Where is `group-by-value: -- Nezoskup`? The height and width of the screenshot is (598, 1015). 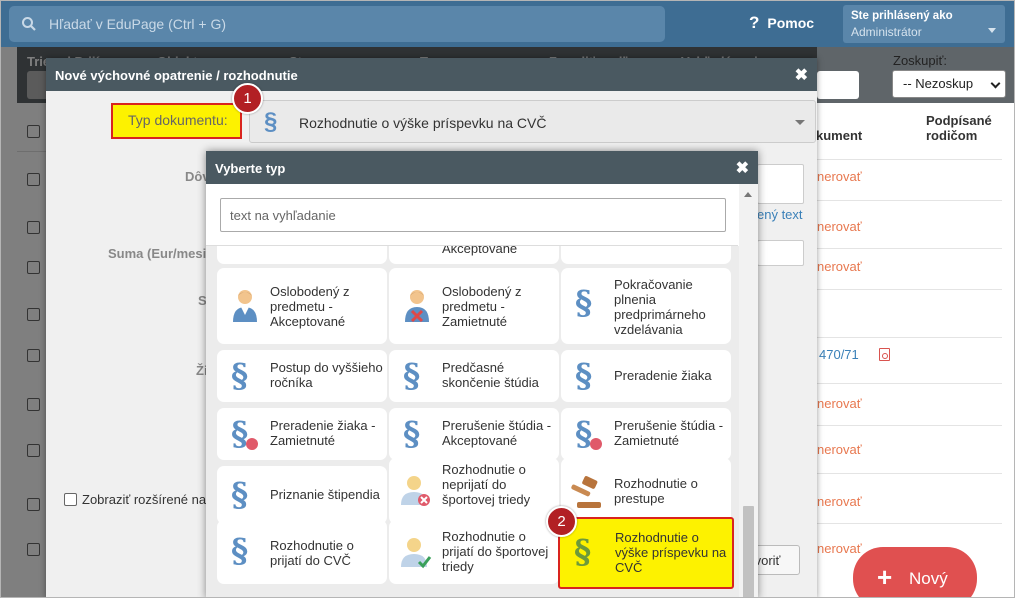
group-by-value: -- Nezoskup is located at coordinates (938, 83).